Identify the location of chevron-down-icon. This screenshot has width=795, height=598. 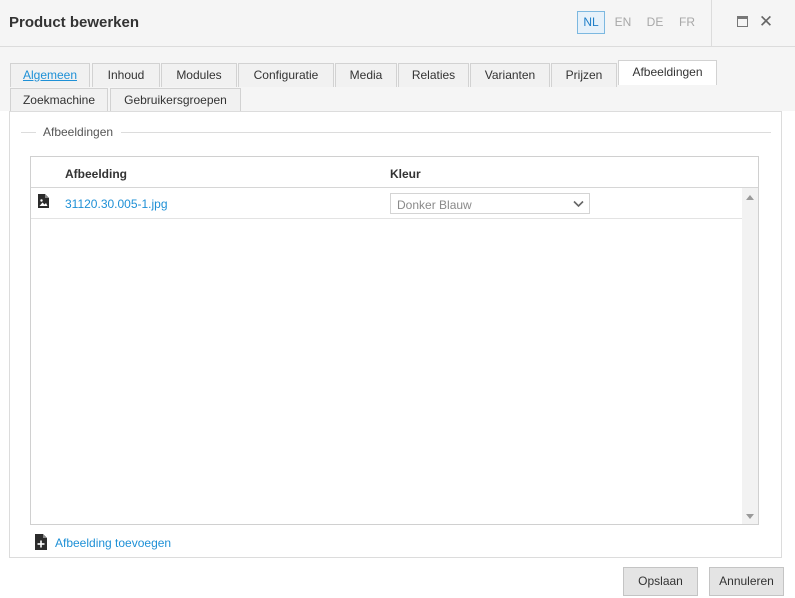
(578, 204).